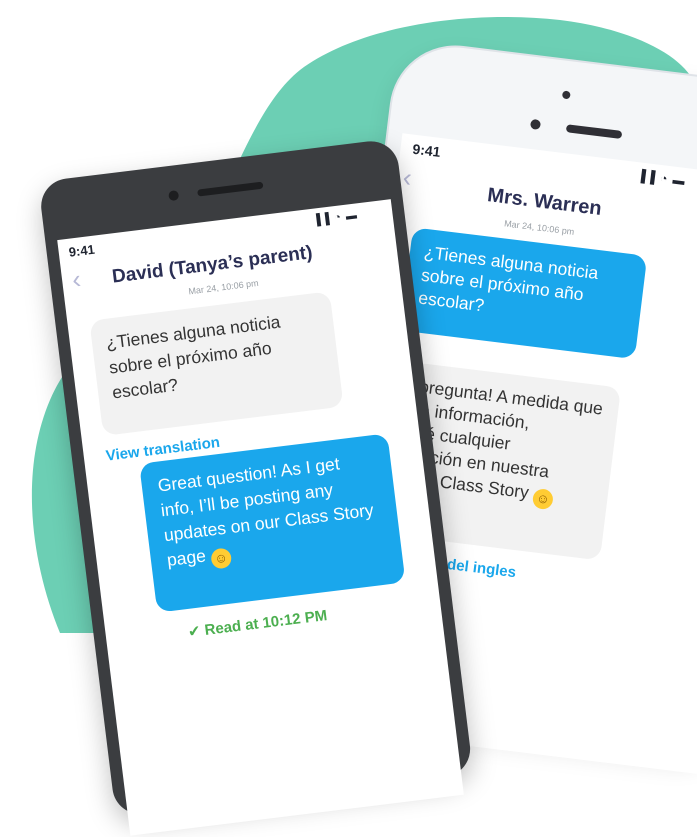 Image resolution: width=697 pixels, height=837 pixels. What do you see at coordinates (566, 95) in the screenshot?
I see `phone-sensor` at bounding box center [566, 95].